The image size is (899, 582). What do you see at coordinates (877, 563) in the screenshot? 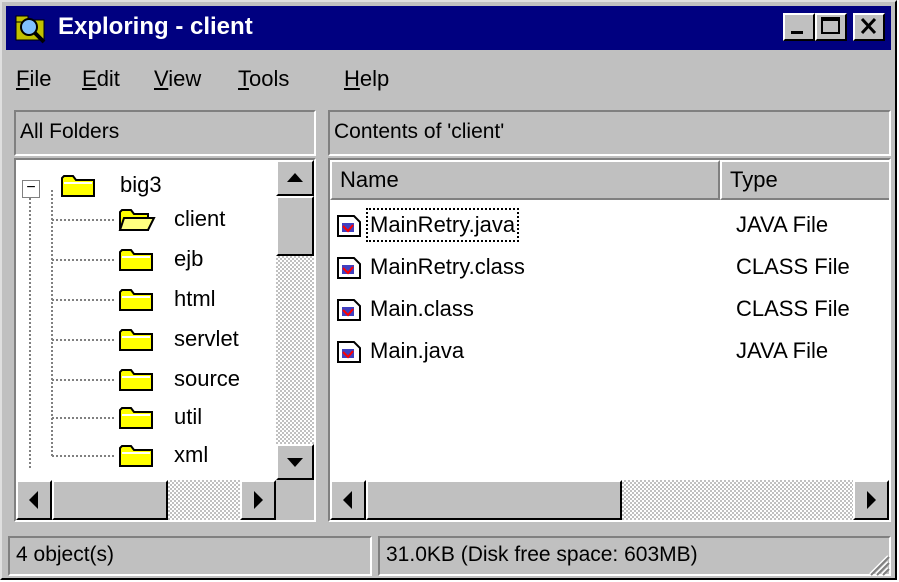
I see `resize-grip-icon` at bounding box center [877, 563].